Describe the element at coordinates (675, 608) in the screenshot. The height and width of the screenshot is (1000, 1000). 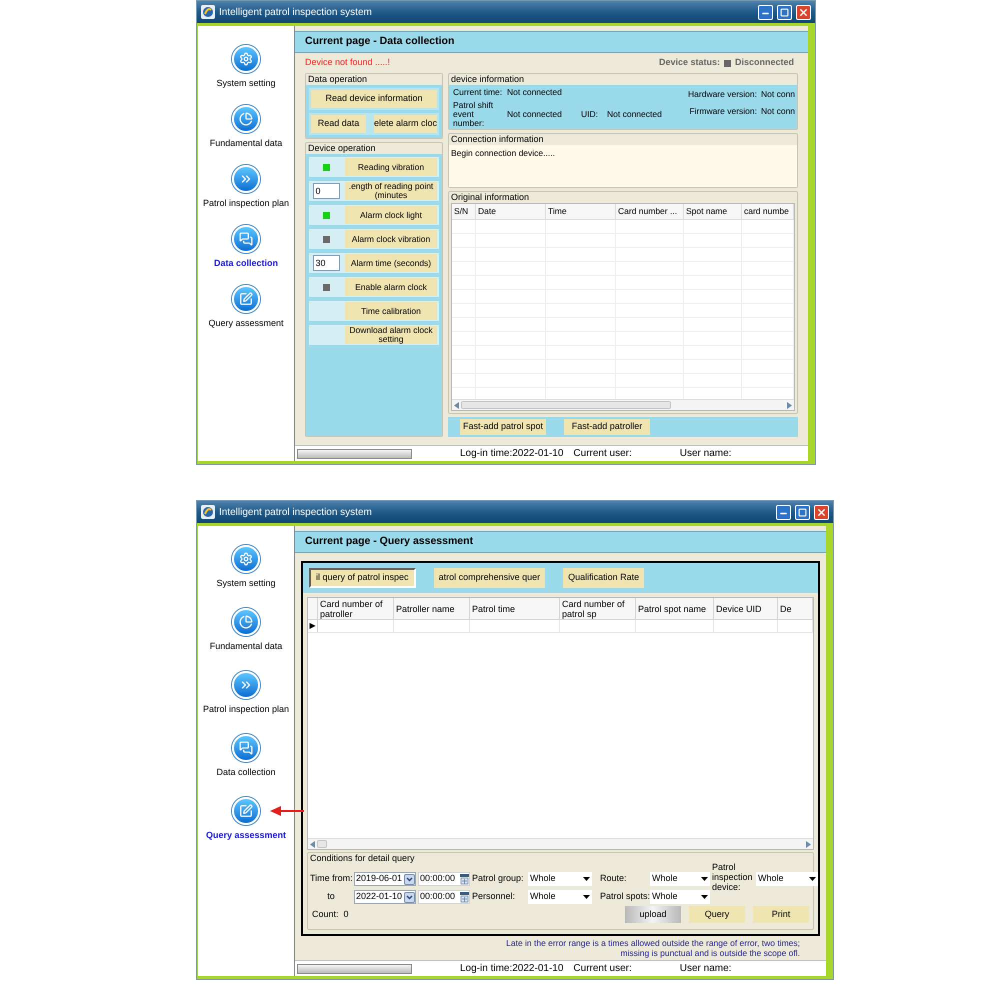
I see `column-header: Patrol spot name` at that location.